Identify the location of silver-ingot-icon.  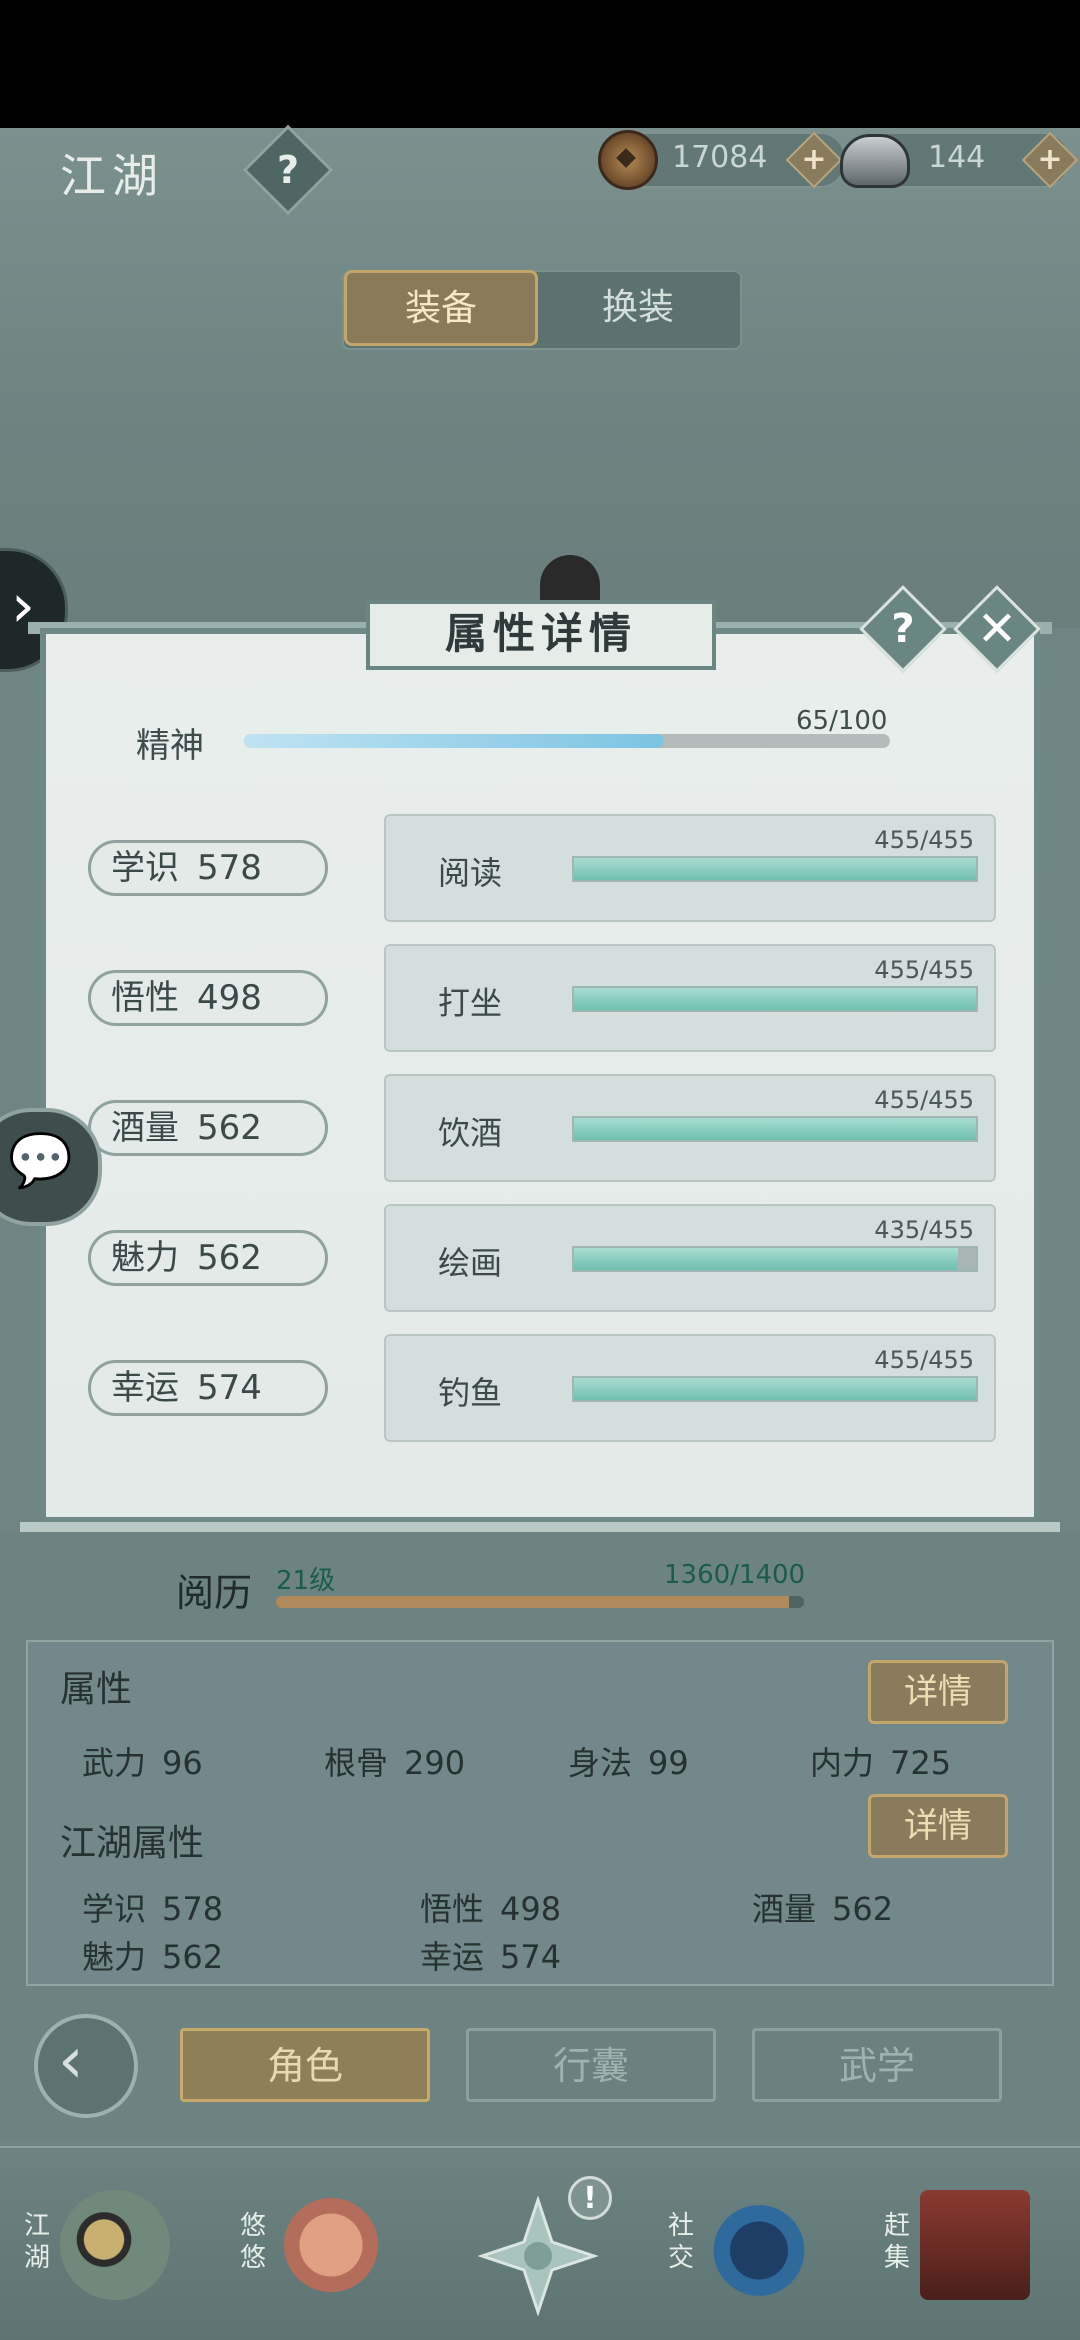
(875, 161).